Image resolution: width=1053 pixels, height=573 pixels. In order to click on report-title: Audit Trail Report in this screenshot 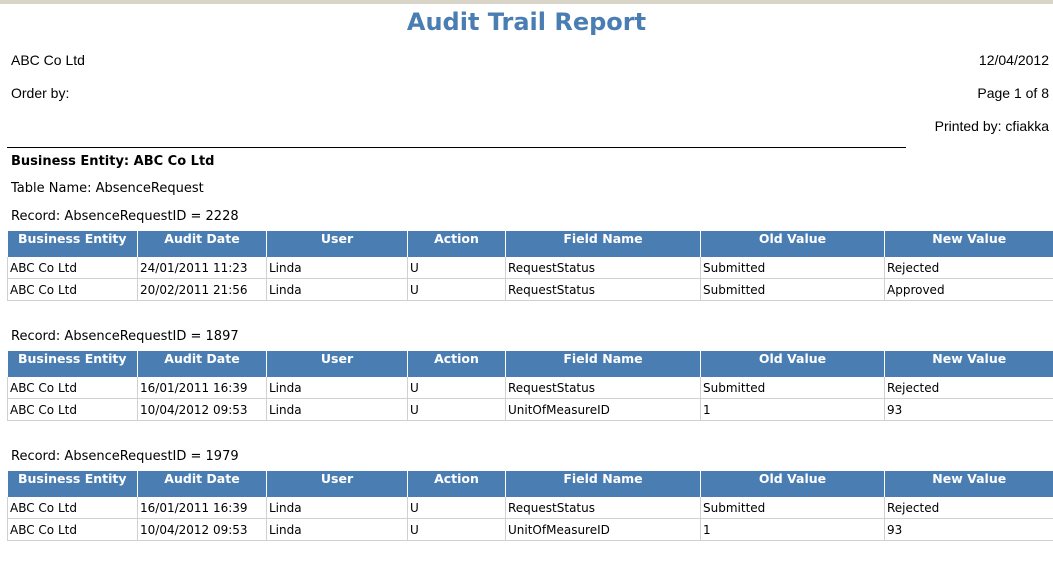, I will do `click(526, 22)`.